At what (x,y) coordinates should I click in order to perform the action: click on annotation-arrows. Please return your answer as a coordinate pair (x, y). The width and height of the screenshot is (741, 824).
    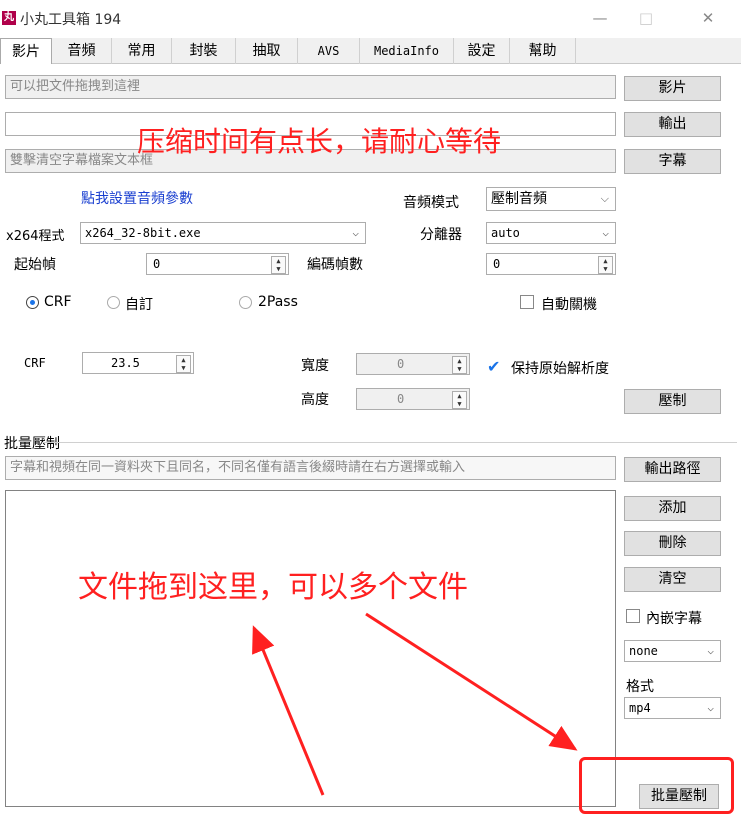
    Looking at the image, I should click on (415, 704).